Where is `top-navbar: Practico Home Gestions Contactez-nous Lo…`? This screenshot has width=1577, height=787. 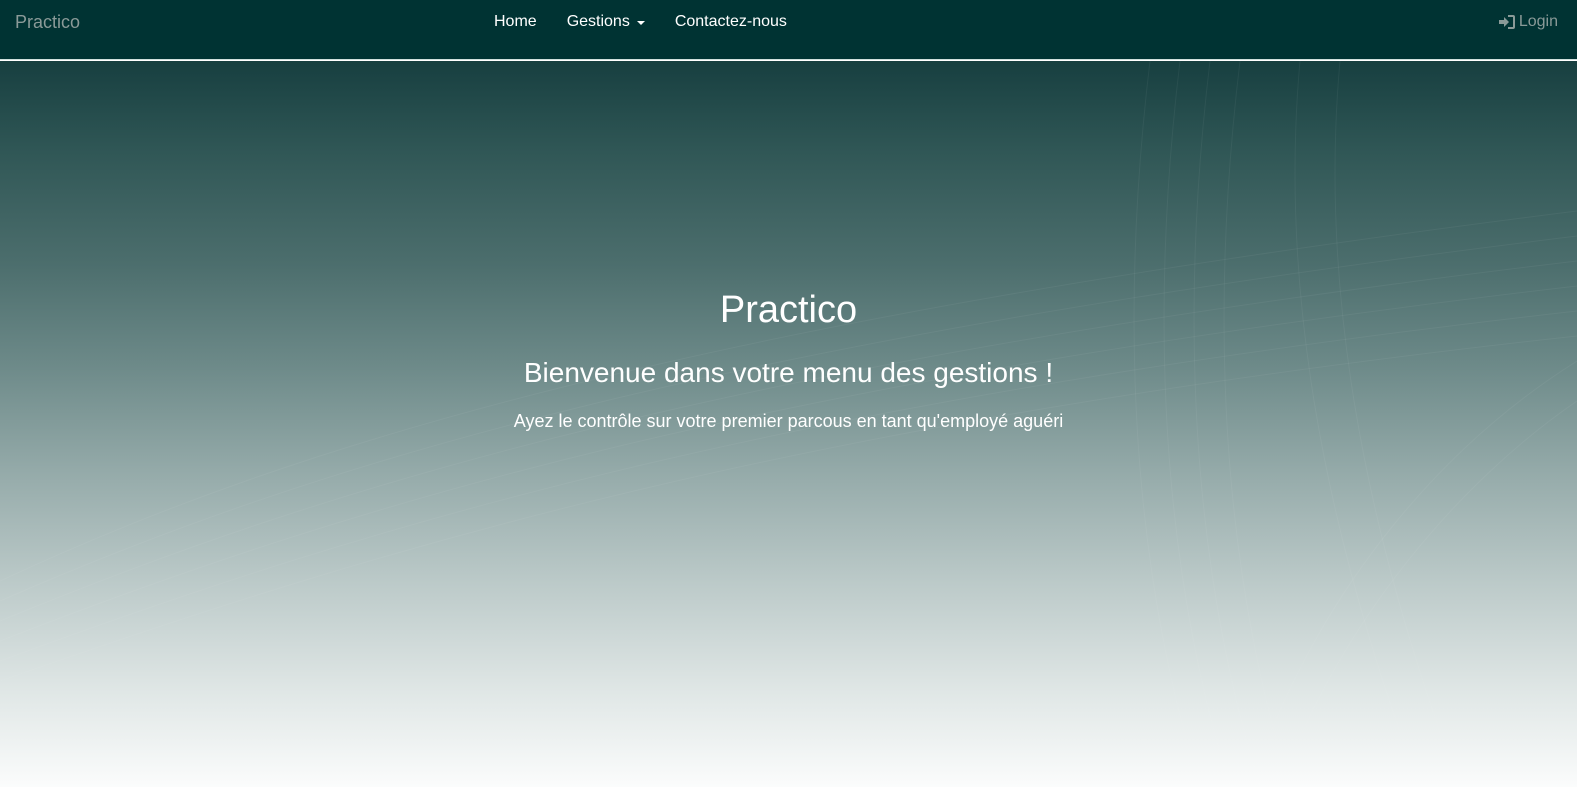
top-navbar: Practico Home Gestions Contactez-nous Lo… is located at coordinates (788, 30).